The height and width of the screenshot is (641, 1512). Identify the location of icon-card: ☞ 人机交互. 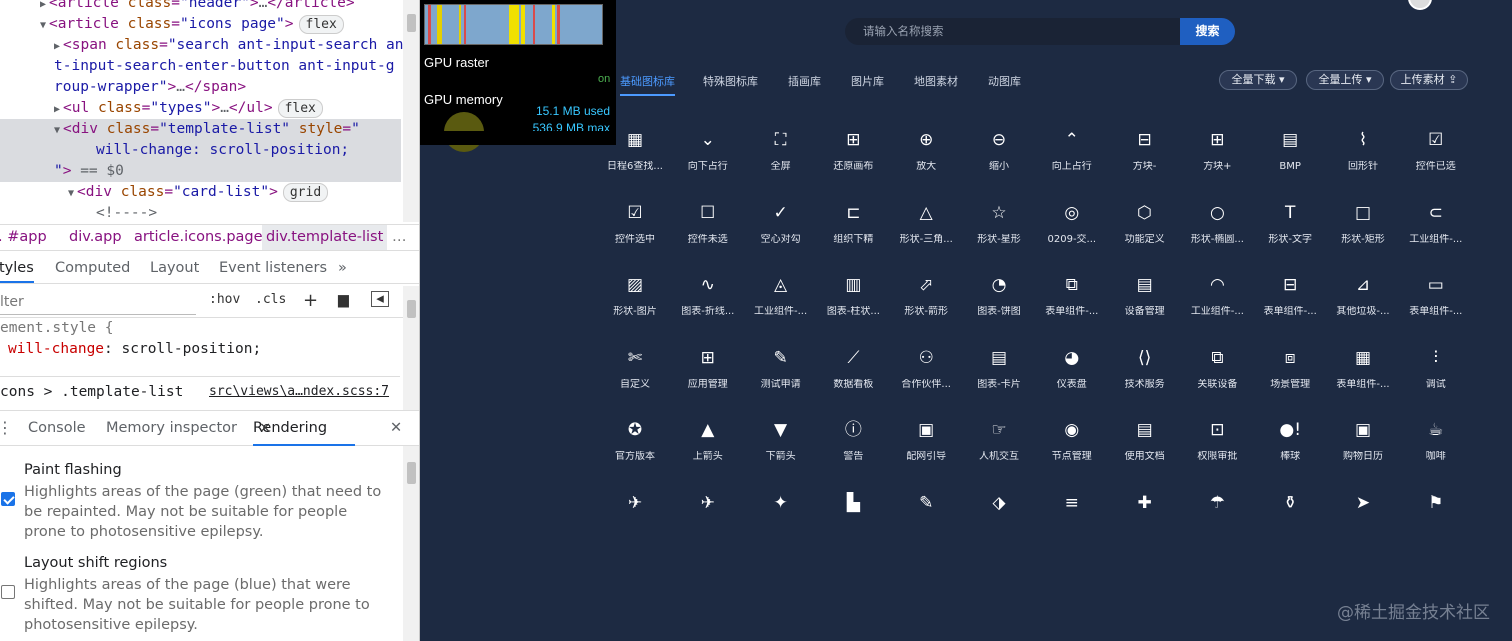
(999, 449).